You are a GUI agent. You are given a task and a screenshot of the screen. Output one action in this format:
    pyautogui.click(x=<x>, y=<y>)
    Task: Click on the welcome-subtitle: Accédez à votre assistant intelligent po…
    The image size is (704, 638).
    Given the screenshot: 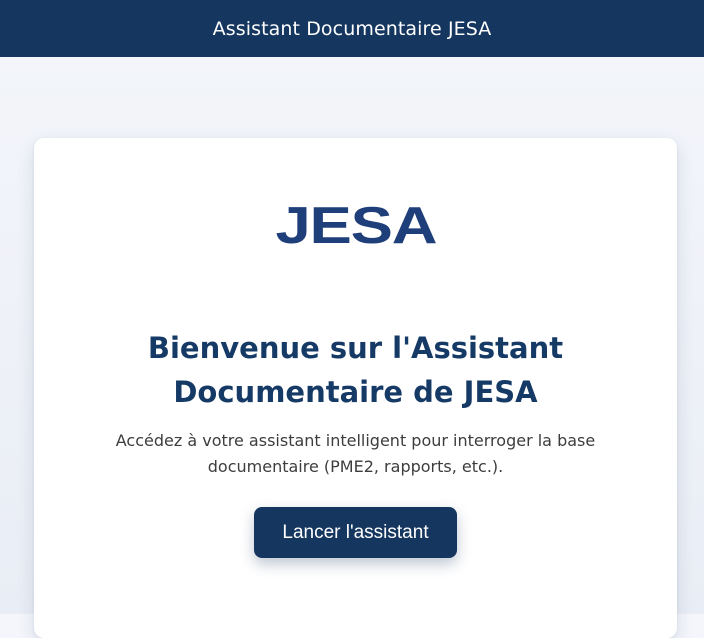 What is the action you would take?
    pyautogui.click(x=355, y=453)
    